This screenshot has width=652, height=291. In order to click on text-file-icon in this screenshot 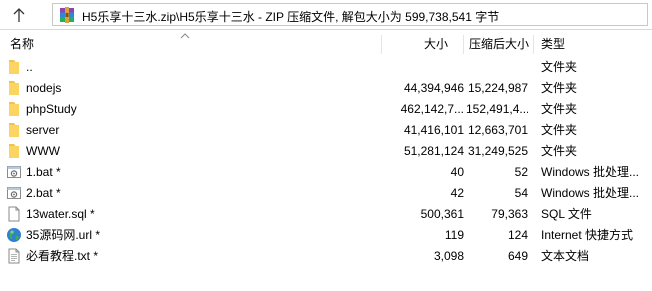, I will do `click(14, 256)`.